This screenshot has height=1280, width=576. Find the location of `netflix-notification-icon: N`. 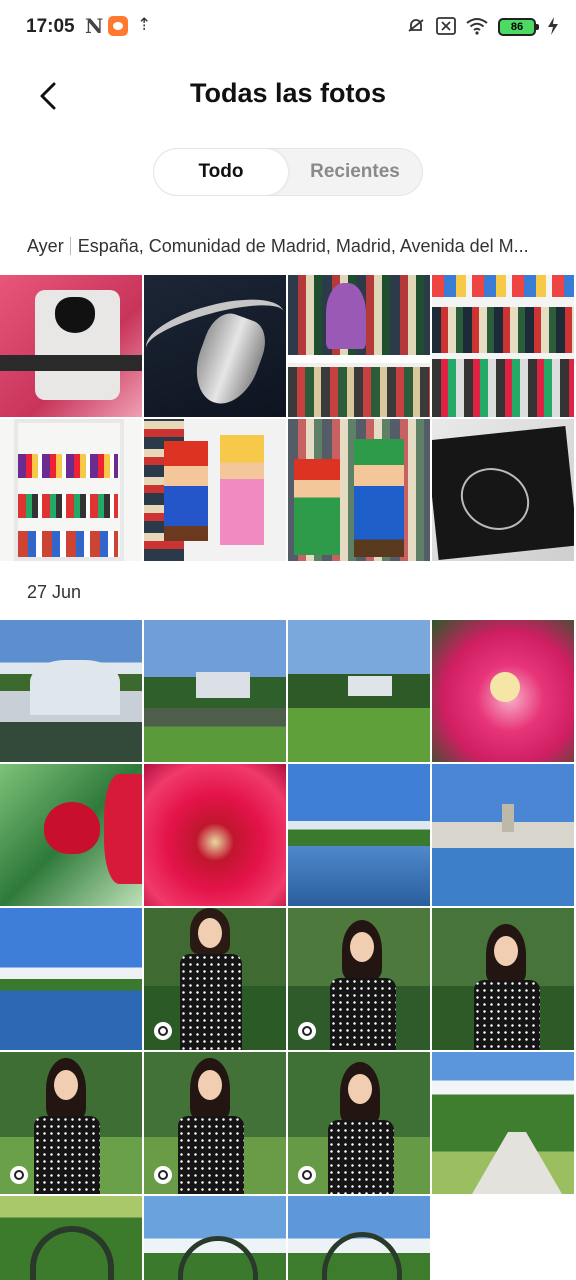

netflix-notification-icon: N is located at coordinates (94, 26).